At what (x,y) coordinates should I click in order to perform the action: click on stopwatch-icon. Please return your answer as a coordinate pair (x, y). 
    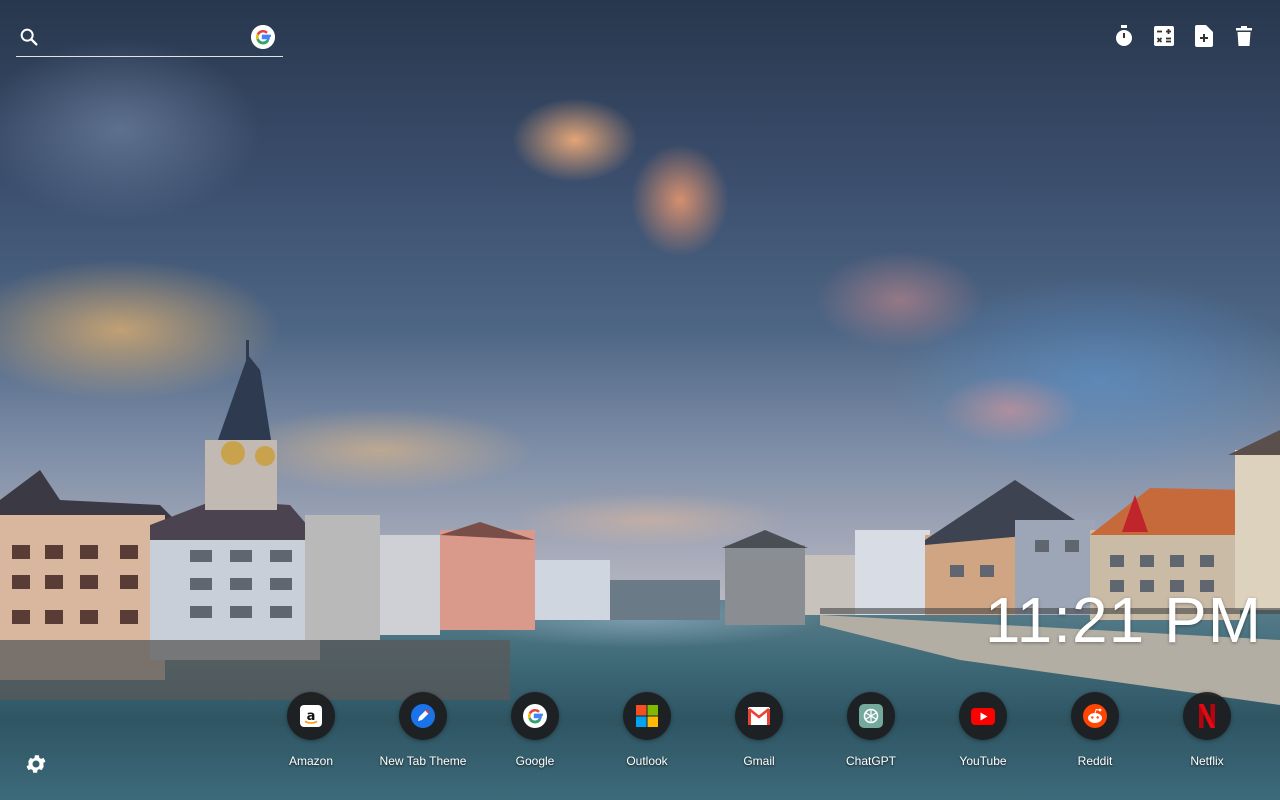
    Looking at the image, I should click on (1124, 36).